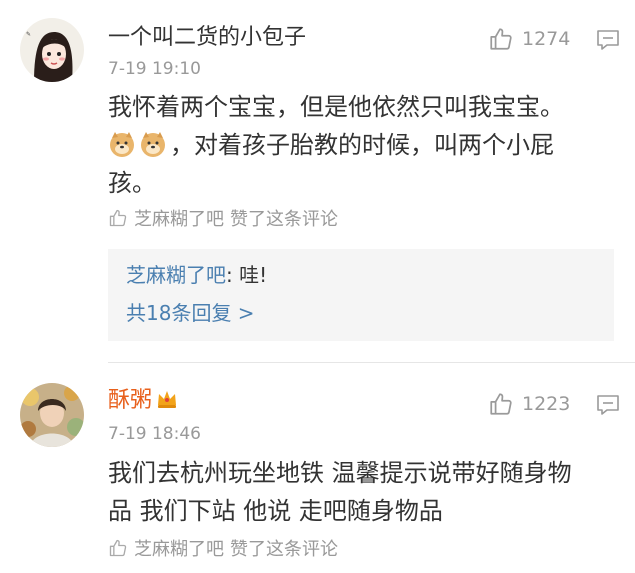 The height and width of the screenshot is (573, 635). What do you see at coordinates (130, 400) in the screenshot?
I see `username-text: 酥粥` at bounding box center [130, 400].